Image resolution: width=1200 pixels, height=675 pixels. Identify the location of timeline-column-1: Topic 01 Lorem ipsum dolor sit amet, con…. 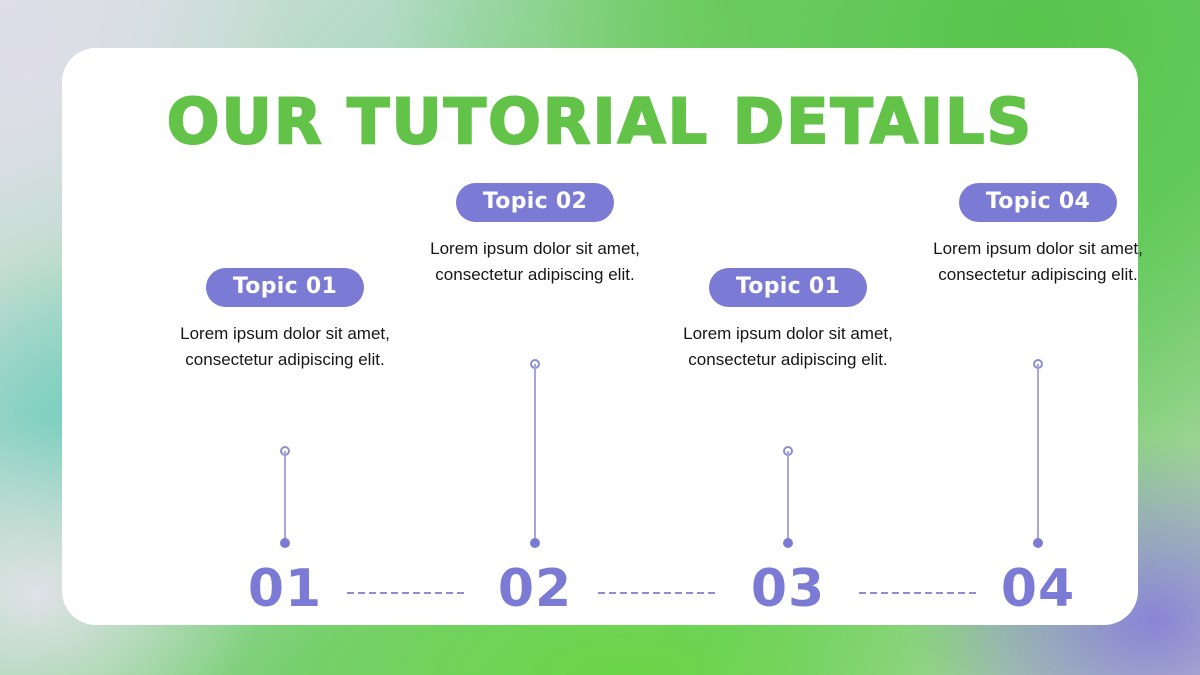
(285, 320).